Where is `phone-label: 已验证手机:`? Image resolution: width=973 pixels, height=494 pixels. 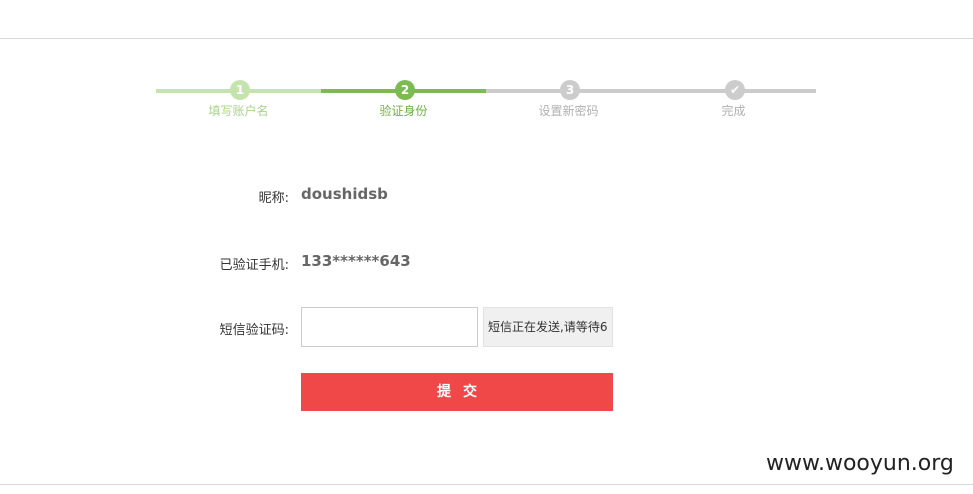
phone-label: 已验证手机: is located at coordinates (254, 265).